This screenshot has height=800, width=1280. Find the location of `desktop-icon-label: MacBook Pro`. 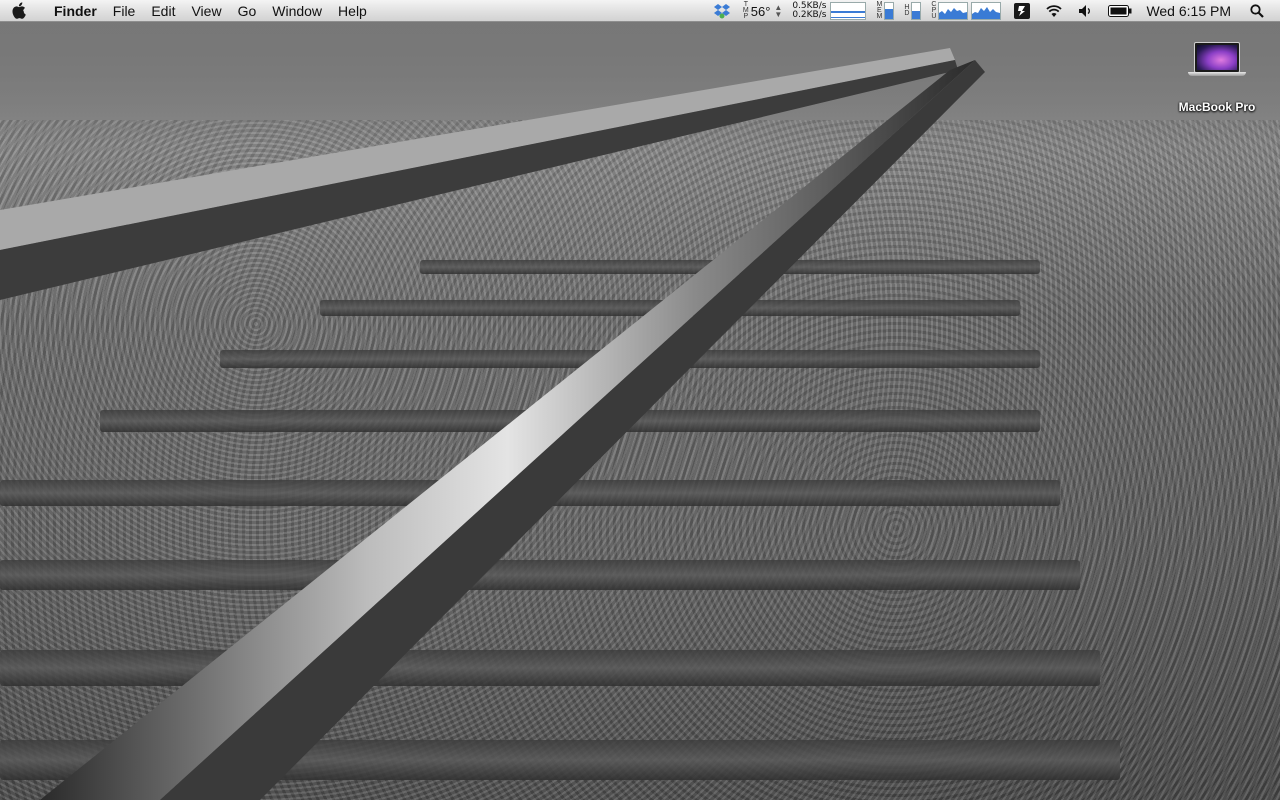

desktop-icon-label: MacBook Pro is located at coordinates (1217, 107).